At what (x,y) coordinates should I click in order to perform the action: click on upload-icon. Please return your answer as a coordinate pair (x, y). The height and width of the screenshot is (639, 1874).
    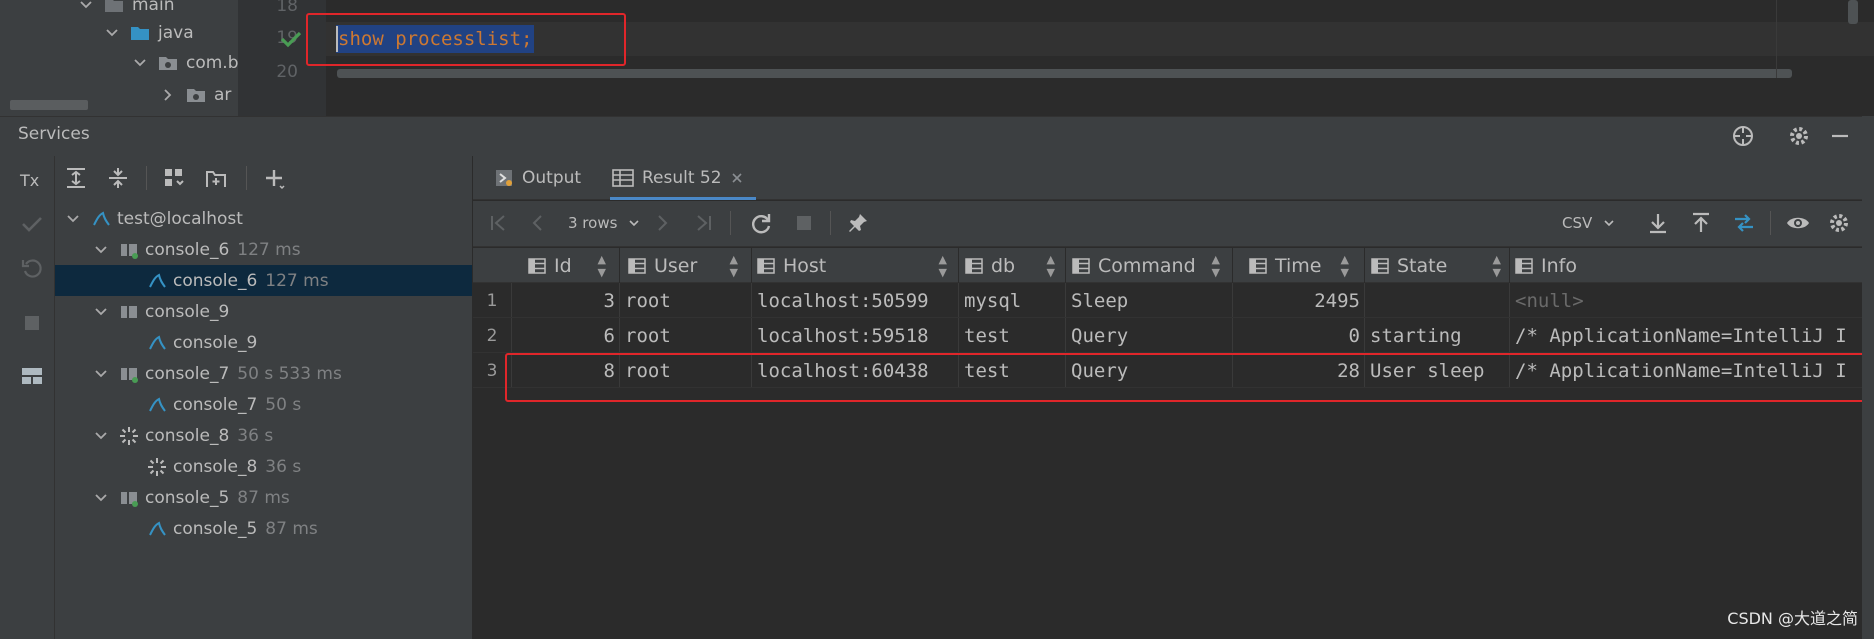
    Looking at the image, I should click on (1701, 223).